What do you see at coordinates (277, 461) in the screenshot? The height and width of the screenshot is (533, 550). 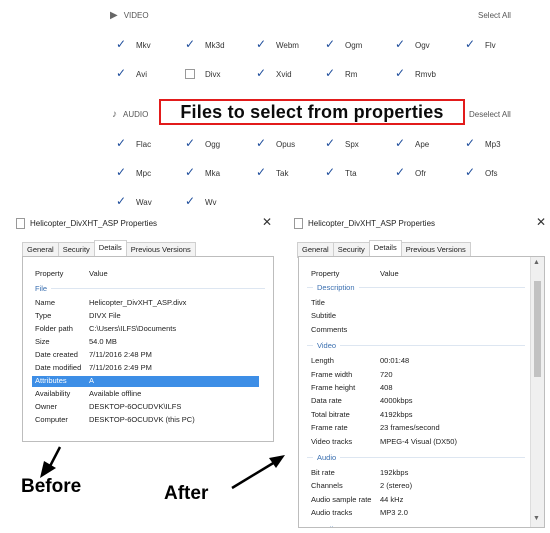 I see `after-arrow-head` at bounding box center [277, 461].